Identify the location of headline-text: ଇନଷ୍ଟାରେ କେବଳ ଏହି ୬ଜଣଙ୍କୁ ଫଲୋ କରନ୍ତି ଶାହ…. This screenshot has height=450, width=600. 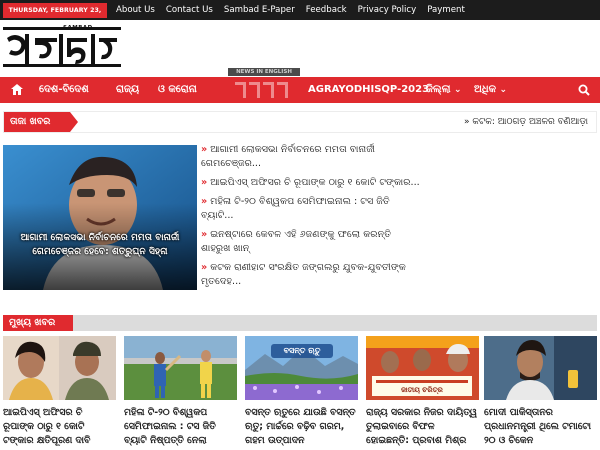
(296, 241).